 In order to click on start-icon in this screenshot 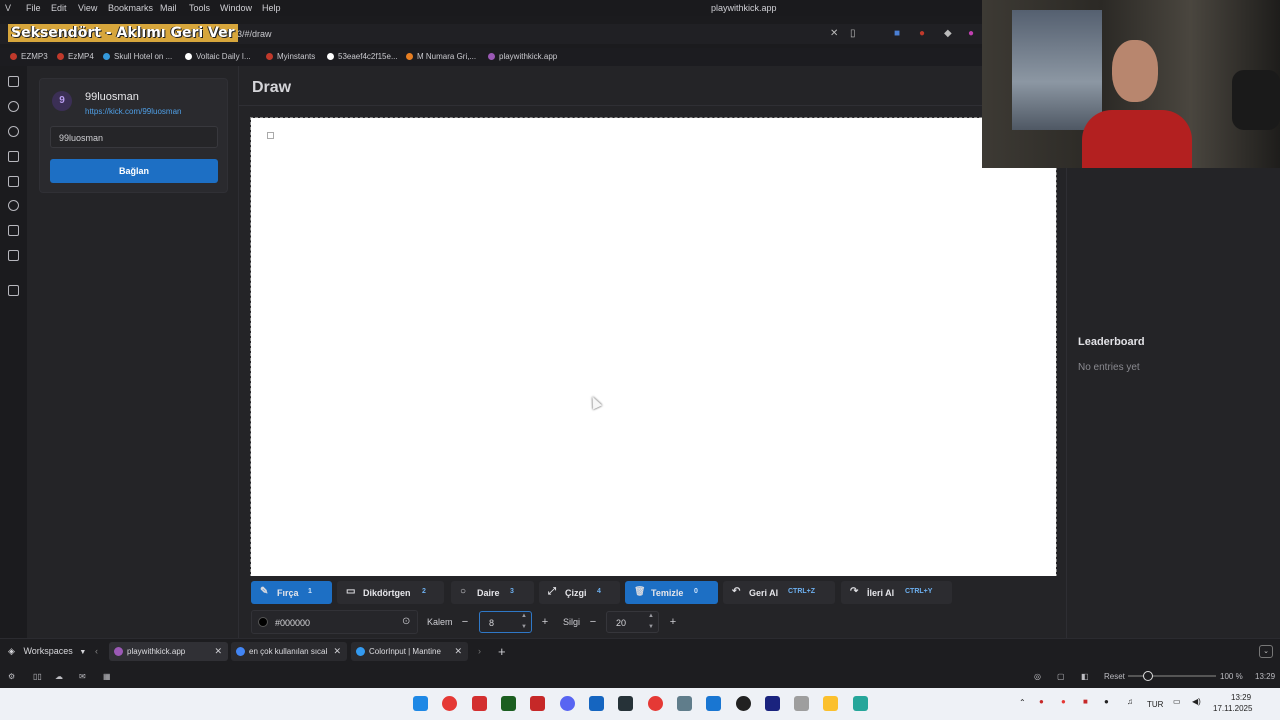, I will do `click(420, 703)`.